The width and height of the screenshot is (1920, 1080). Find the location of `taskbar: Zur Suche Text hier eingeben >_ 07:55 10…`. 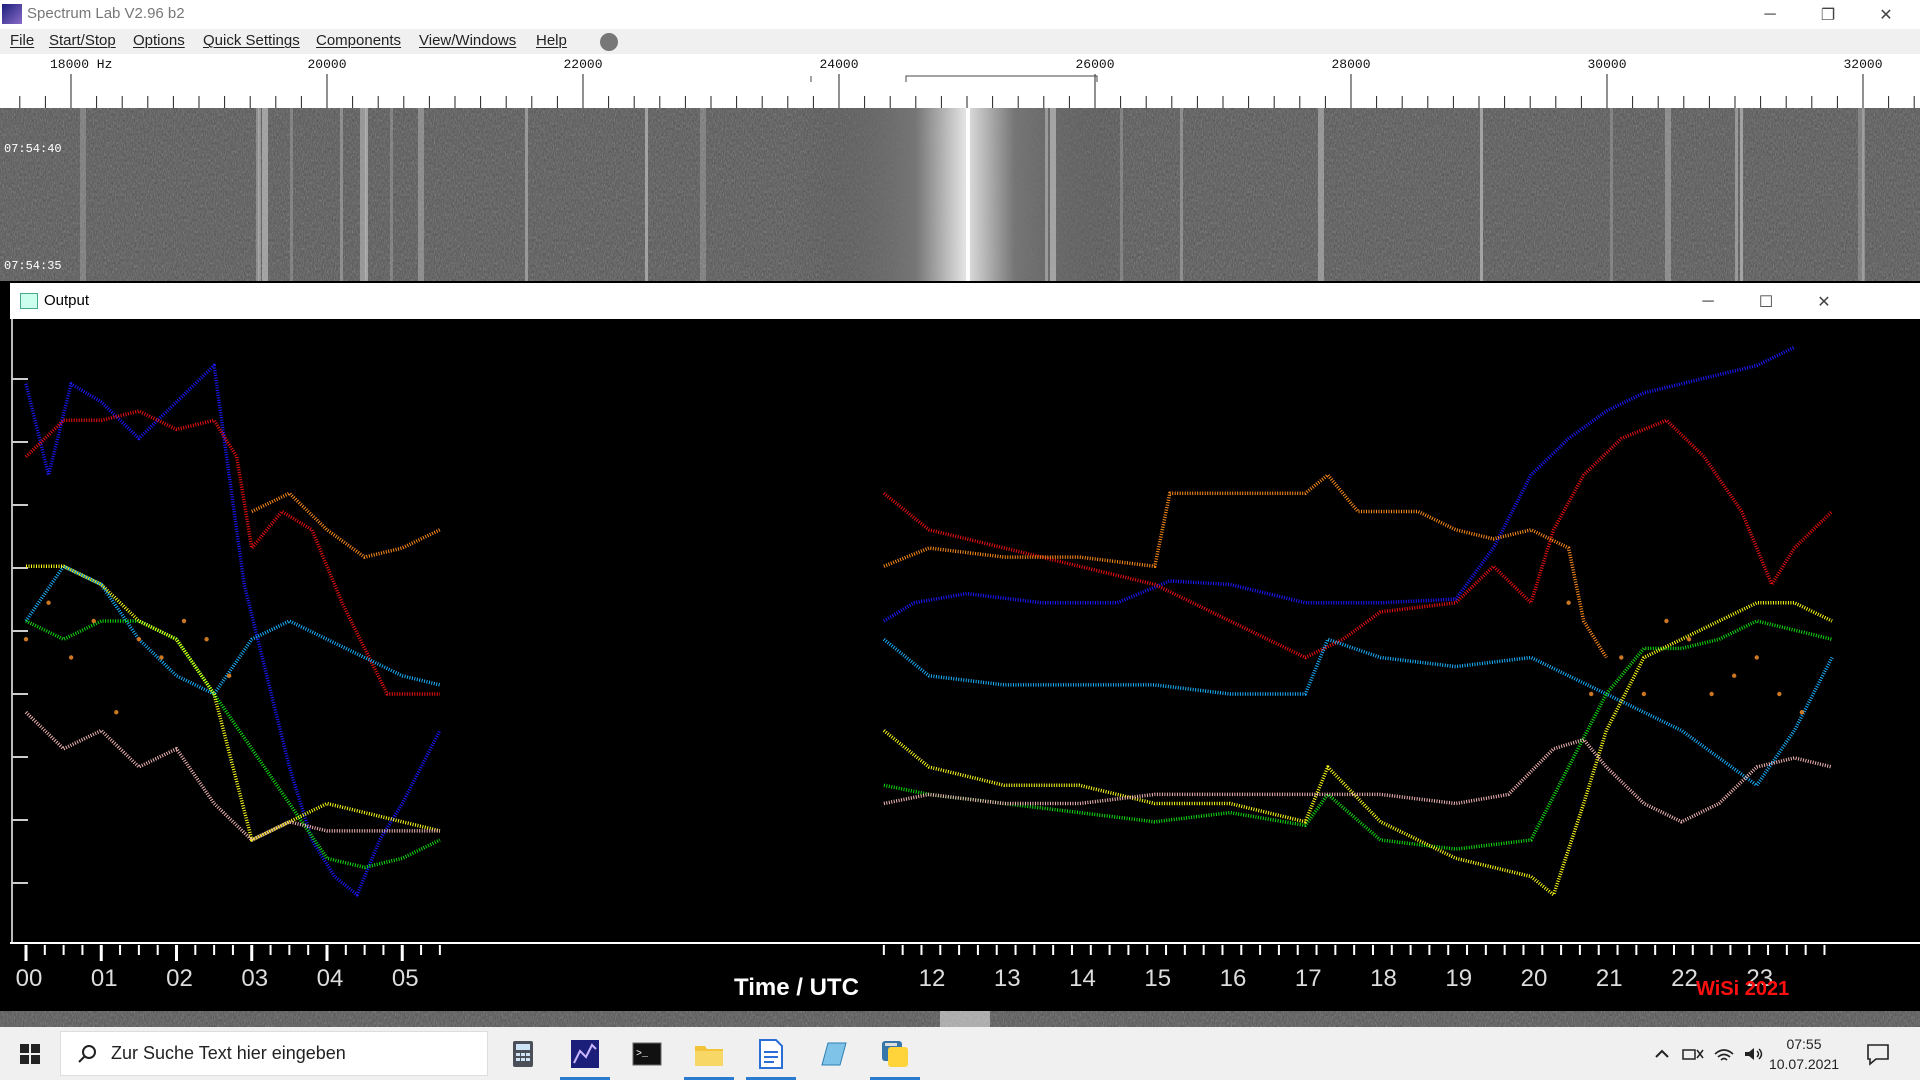

taskbar: Zur Suche Text hier eingeben >_ 07:55 10… is located at coordinates (960, 1053).